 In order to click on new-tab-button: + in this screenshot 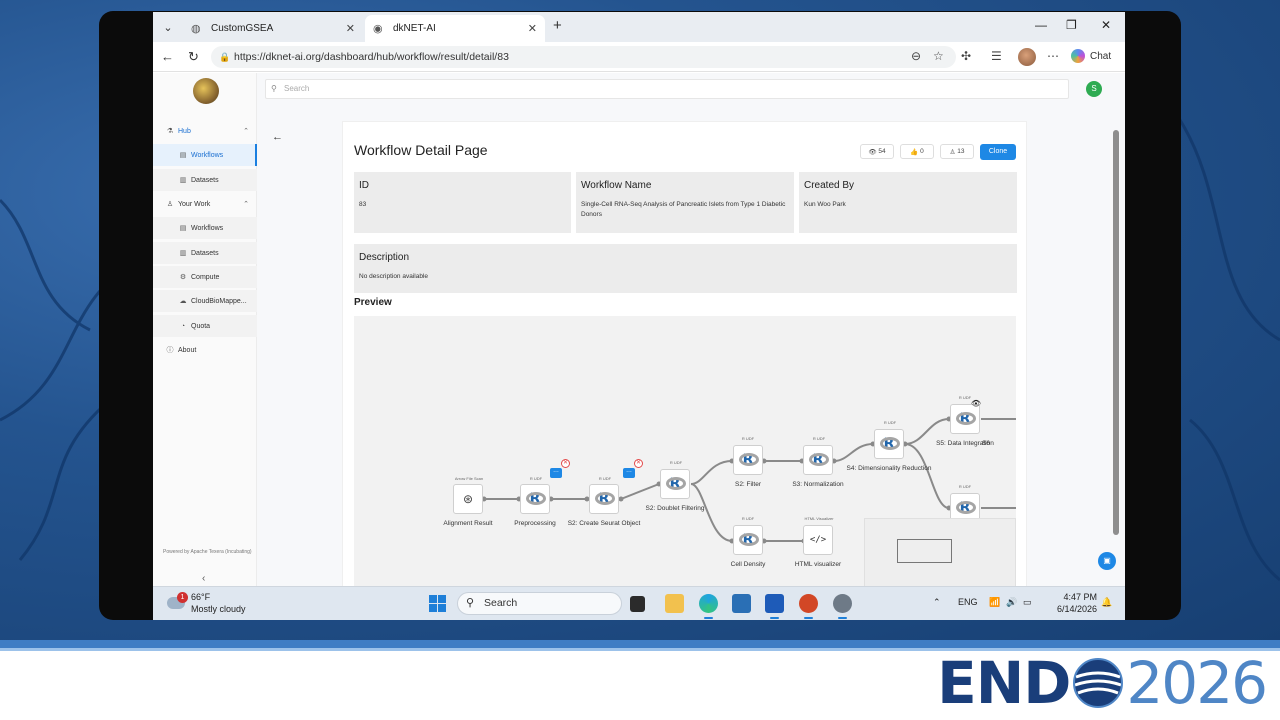, I will do `click(557, 25)`.